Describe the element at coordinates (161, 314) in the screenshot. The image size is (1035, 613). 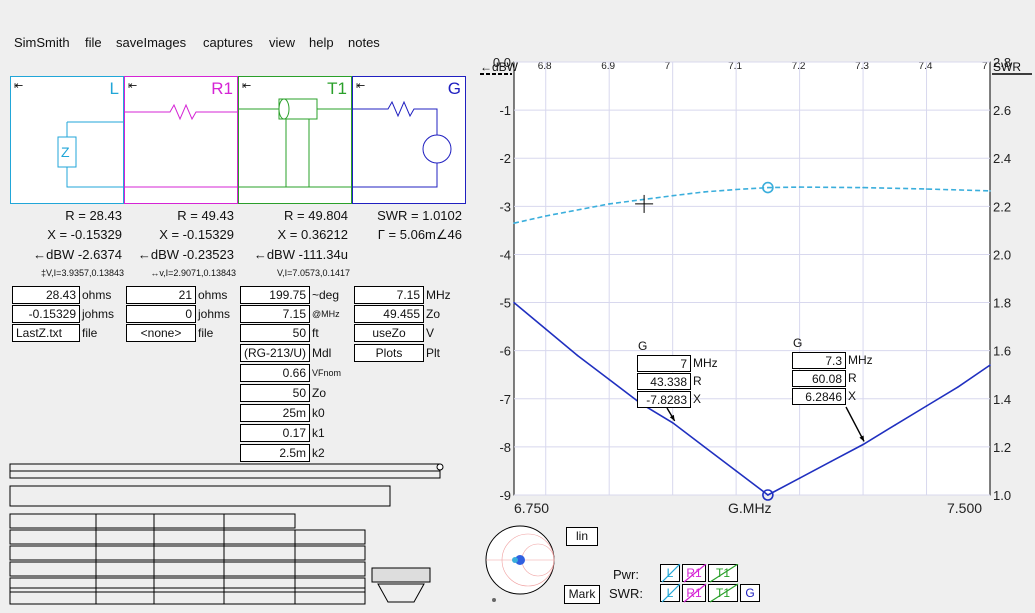
I see `R1-imag-input: 0` at that location.